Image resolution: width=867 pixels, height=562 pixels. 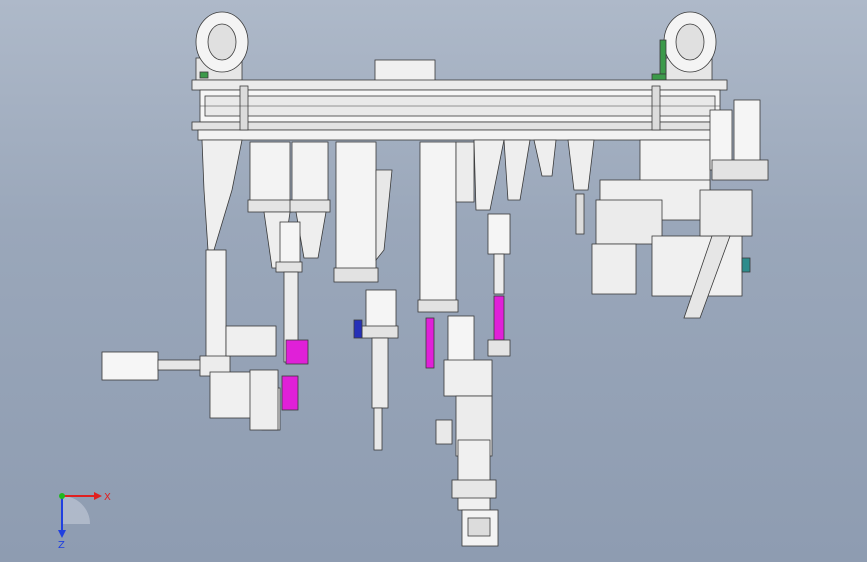 I want to click on hopper-right, so click(x=549, y=170).